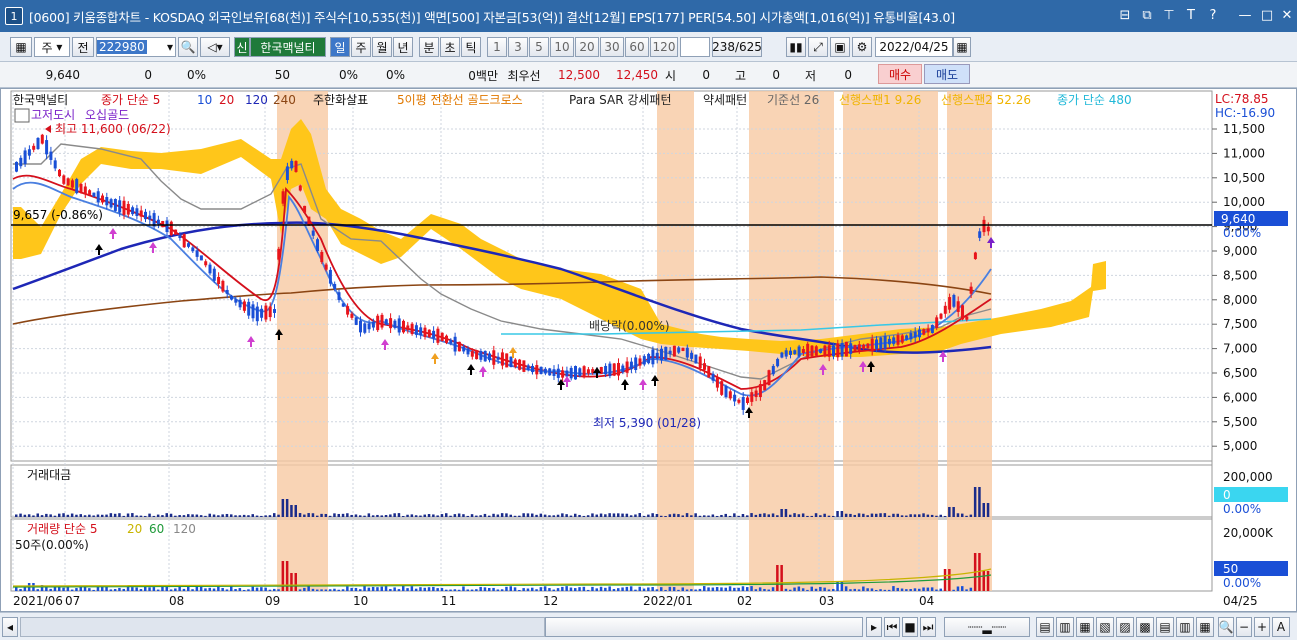 The image size is (1297, 640). I want to click on zoom-in-icon: +, so click(1262, 627).